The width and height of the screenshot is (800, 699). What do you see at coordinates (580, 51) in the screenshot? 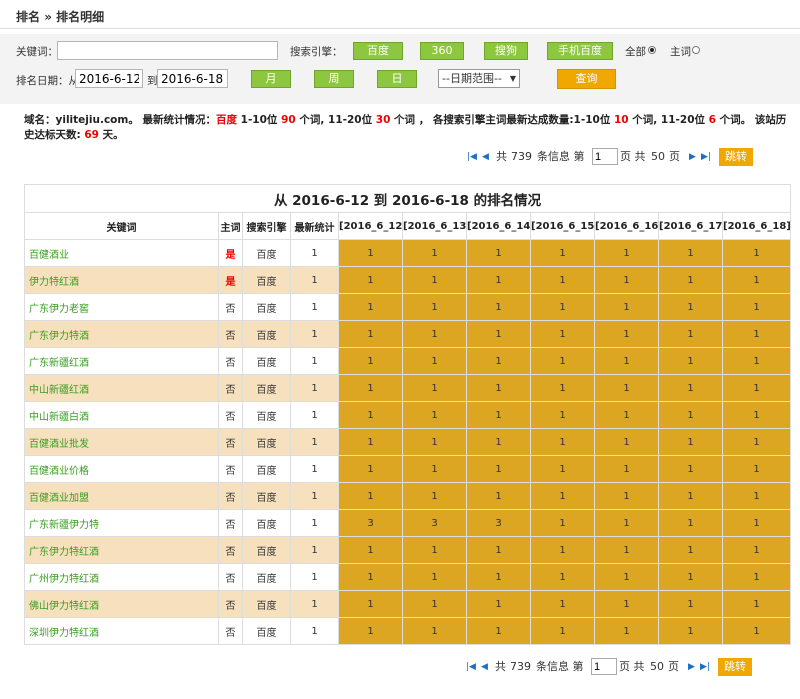
I see `engine-mobile-baidu-button: 手机百度` at bounding box center [580, 51].